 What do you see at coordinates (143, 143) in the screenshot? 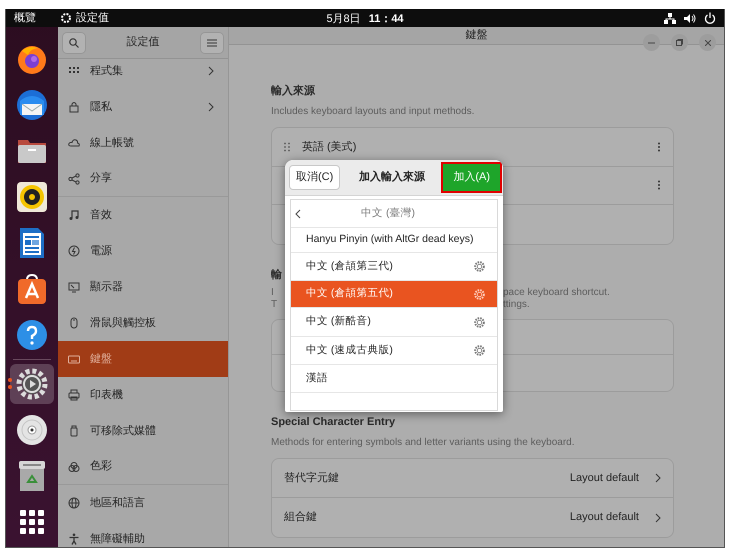
I see `sidebar-item: 線上帳號` at bounding box center [143, 143].